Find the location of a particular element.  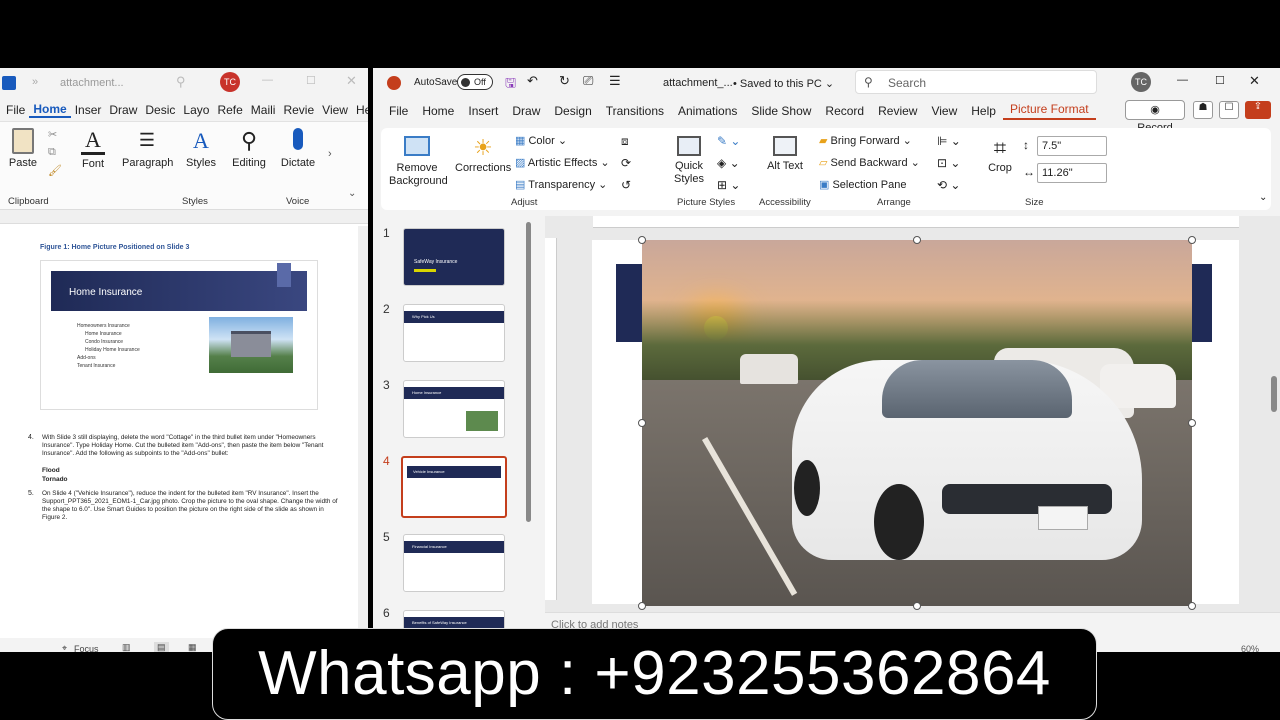

ppt-maximize-icon: ☐ is located at coordinates (1220, 80).